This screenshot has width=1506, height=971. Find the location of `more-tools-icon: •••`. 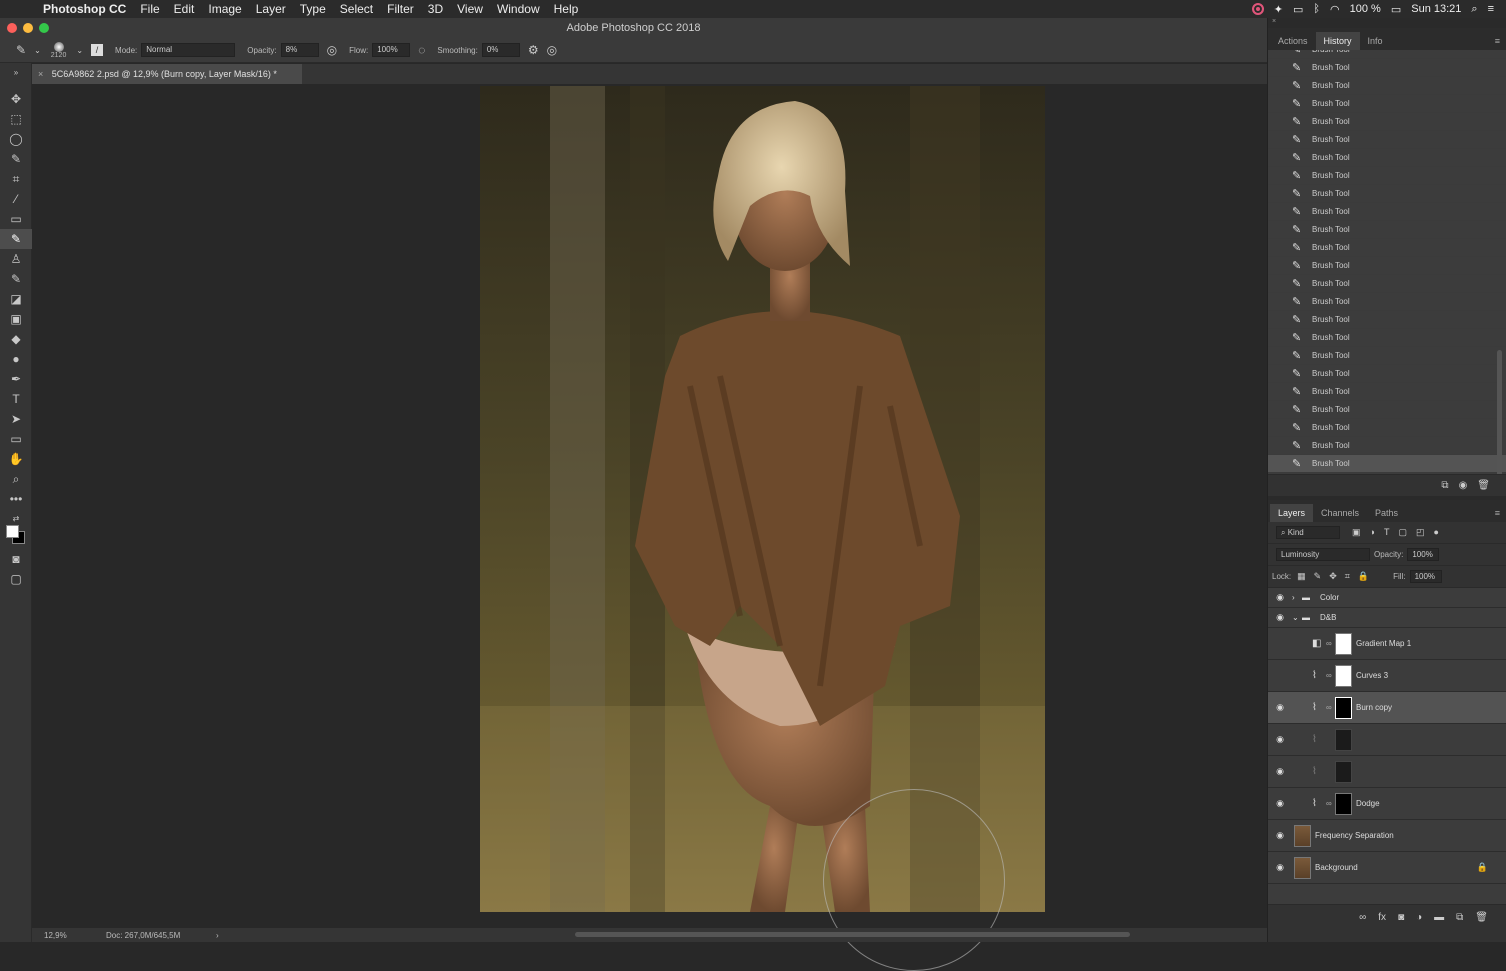

more-tools-icon: ••• is located at coordinates (16, 499).